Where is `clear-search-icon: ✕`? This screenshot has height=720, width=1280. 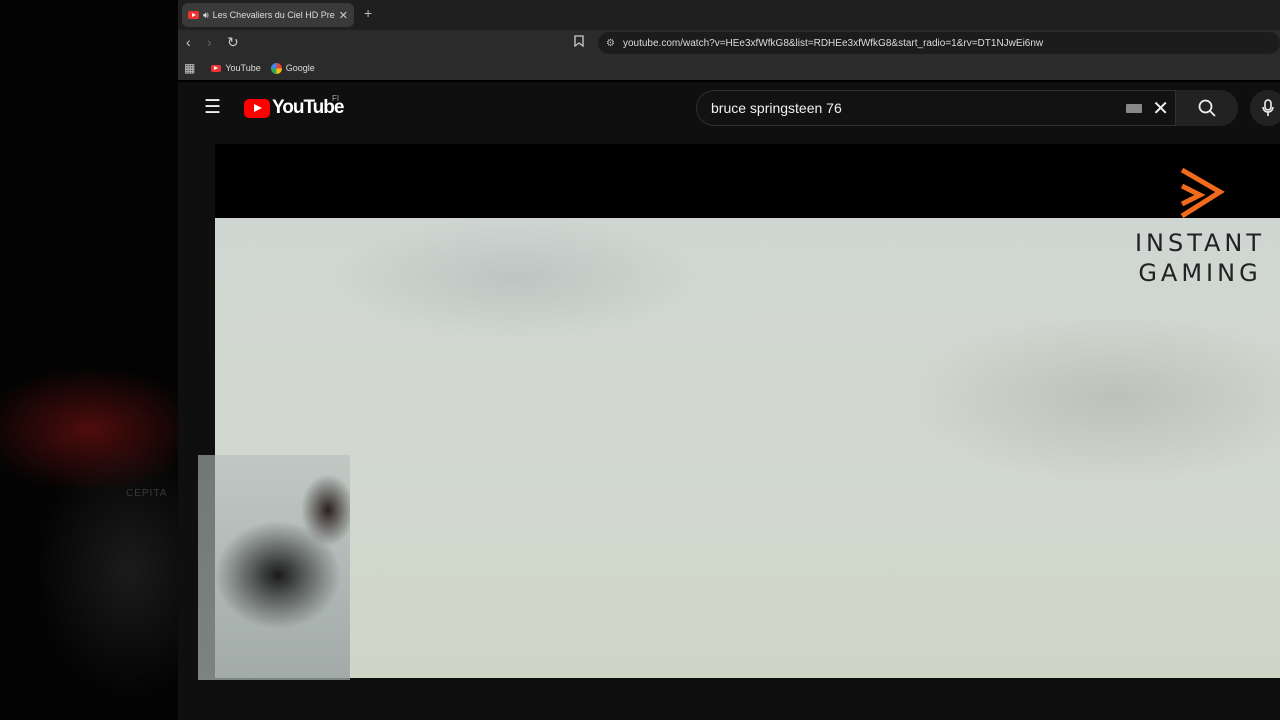
clear-search-icon: ✕ is located at coordinates (1160, 108).